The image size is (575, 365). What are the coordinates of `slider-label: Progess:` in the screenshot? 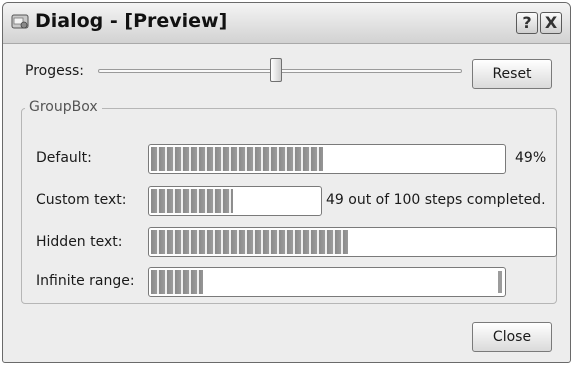 It's located at (55, 71).